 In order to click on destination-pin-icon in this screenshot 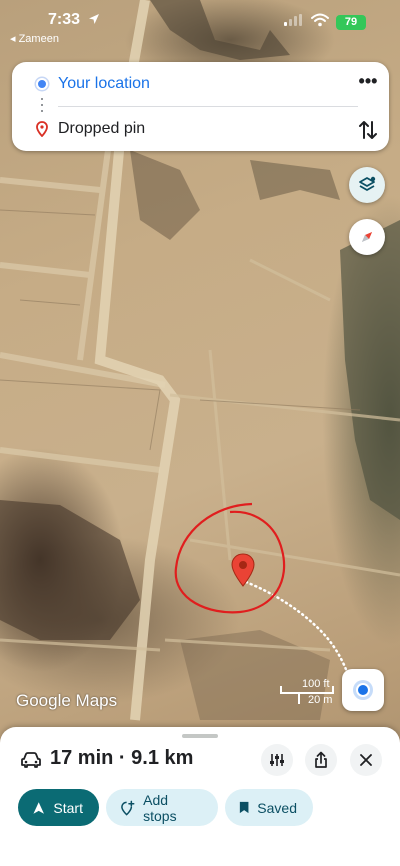, I will do `click(243, 570)`.